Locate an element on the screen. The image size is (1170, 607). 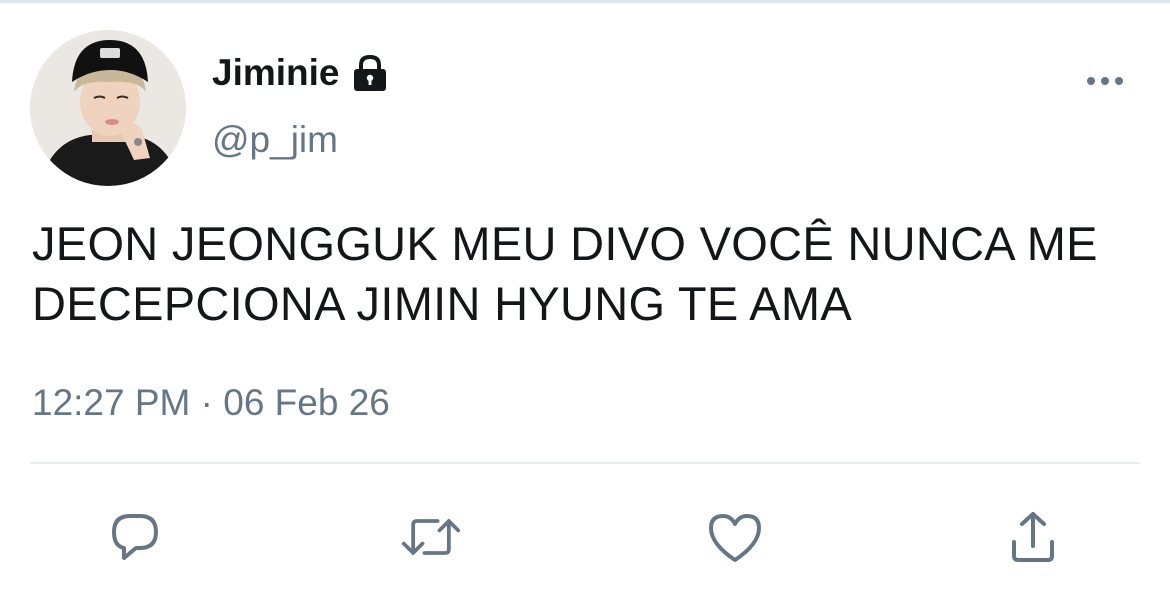
timestamp: 12:27 PM · 06 Feb 26 is located at coordinates (211, 403).